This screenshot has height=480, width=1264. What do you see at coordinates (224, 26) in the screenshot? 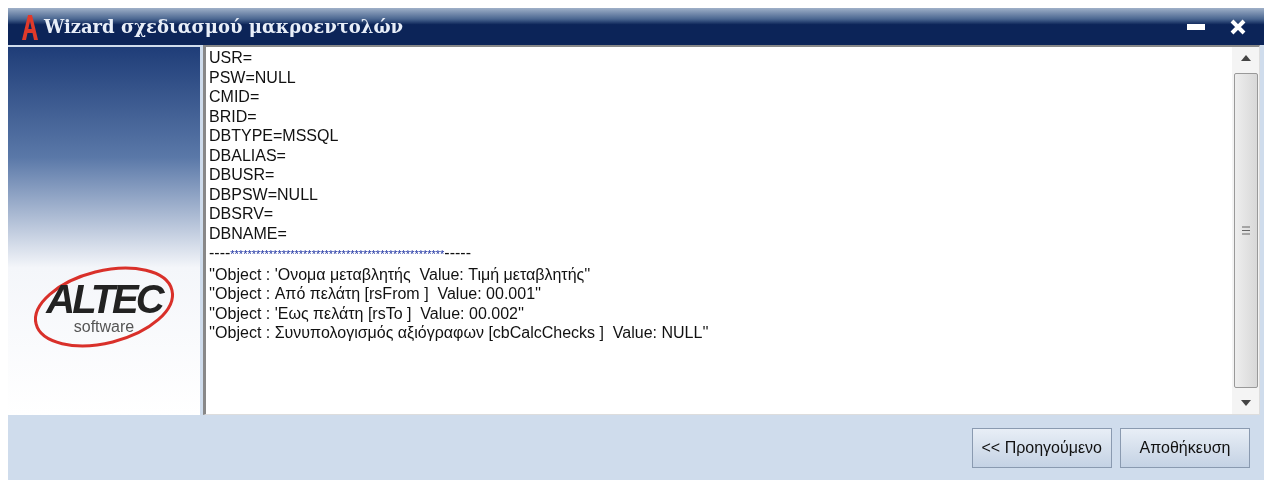
I see `window-title: Wizard σχεδιασμού μακροεντολών` at bounding box center [224, 26].